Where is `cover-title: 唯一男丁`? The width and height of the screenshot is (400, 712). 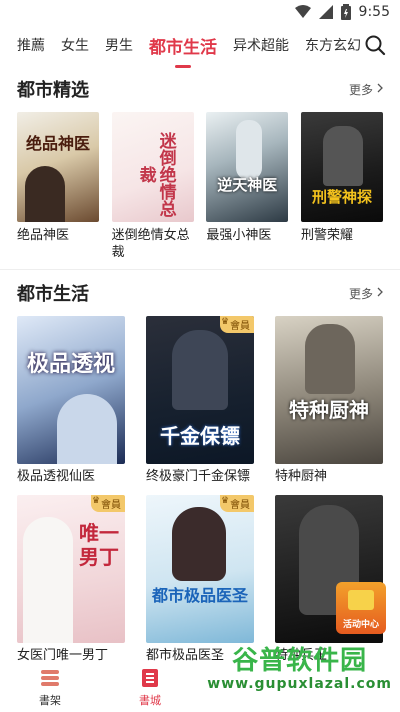
cover-title: 唯一男丁 is located at coordinates (99, 545).